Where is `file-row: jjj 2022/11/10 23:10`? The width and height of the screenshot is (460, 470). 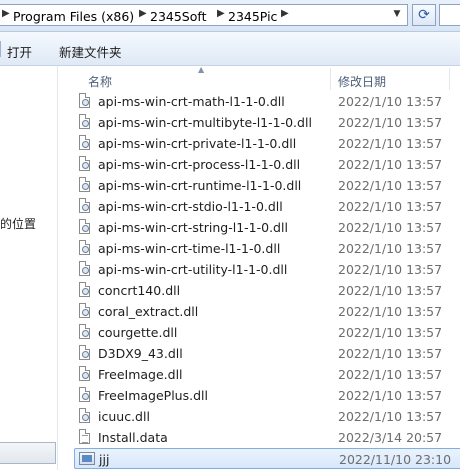 file-row: jjj 2022/11/10 23:10 is located at coordinates (267, 458).